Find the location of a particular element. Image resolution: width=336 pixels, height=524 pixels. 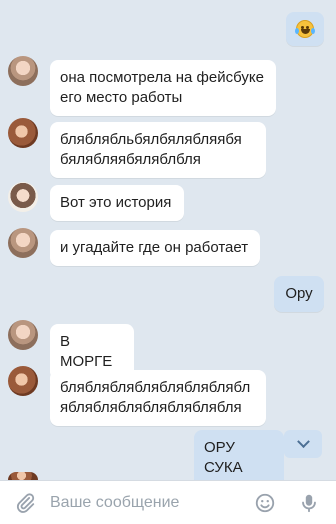

incoming-message-bubble: и угадайте где он работает is located at coordinates (155, 248).